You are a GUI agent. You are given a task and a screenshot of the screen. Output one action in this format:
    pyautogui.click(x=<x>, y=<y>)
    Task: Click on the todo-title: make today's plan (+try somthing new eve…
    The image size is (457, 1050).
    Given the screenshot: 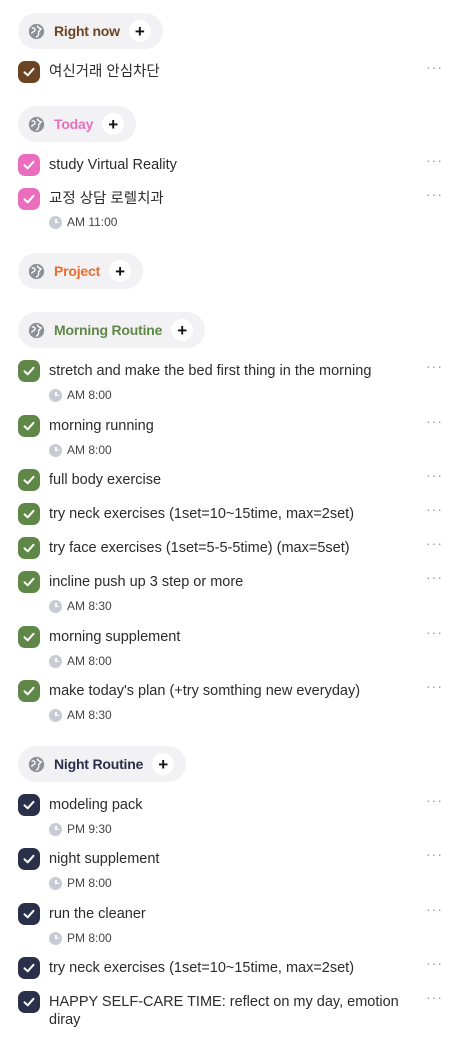 What is the action you would take?
    pyautogui.click(x=226, y=691)
    